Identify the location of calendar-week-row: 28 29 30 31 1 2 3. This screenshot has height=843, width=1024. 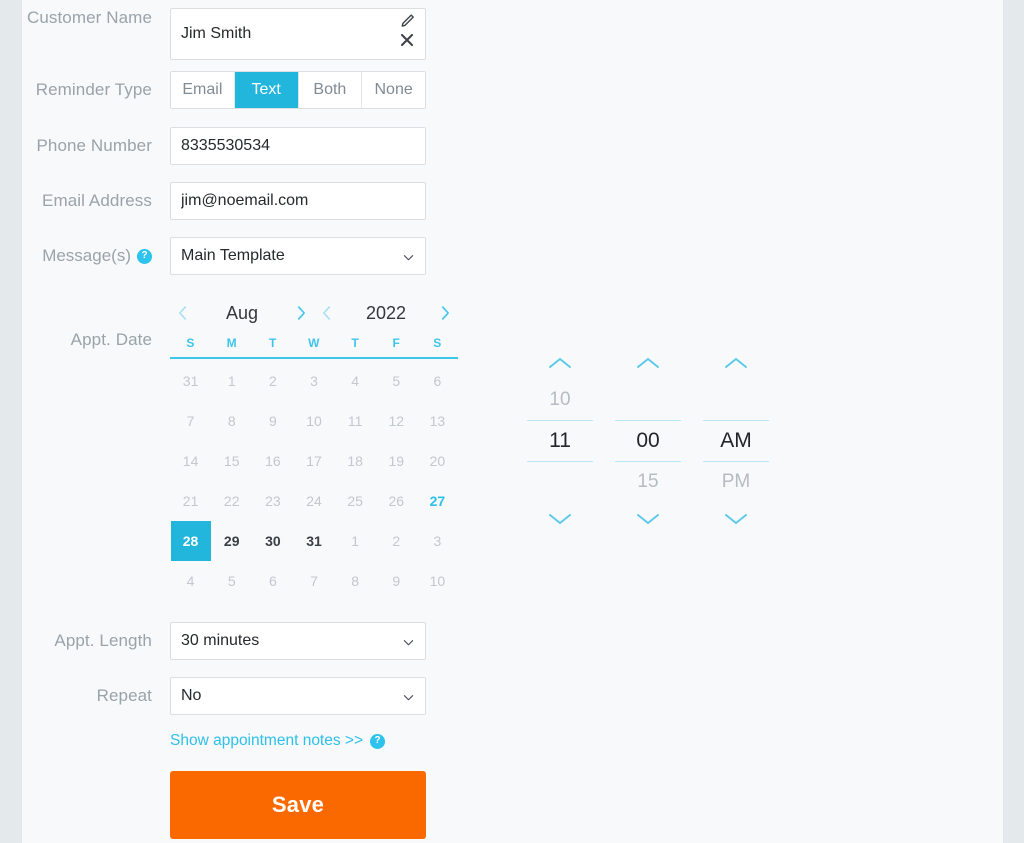
(314, 541).